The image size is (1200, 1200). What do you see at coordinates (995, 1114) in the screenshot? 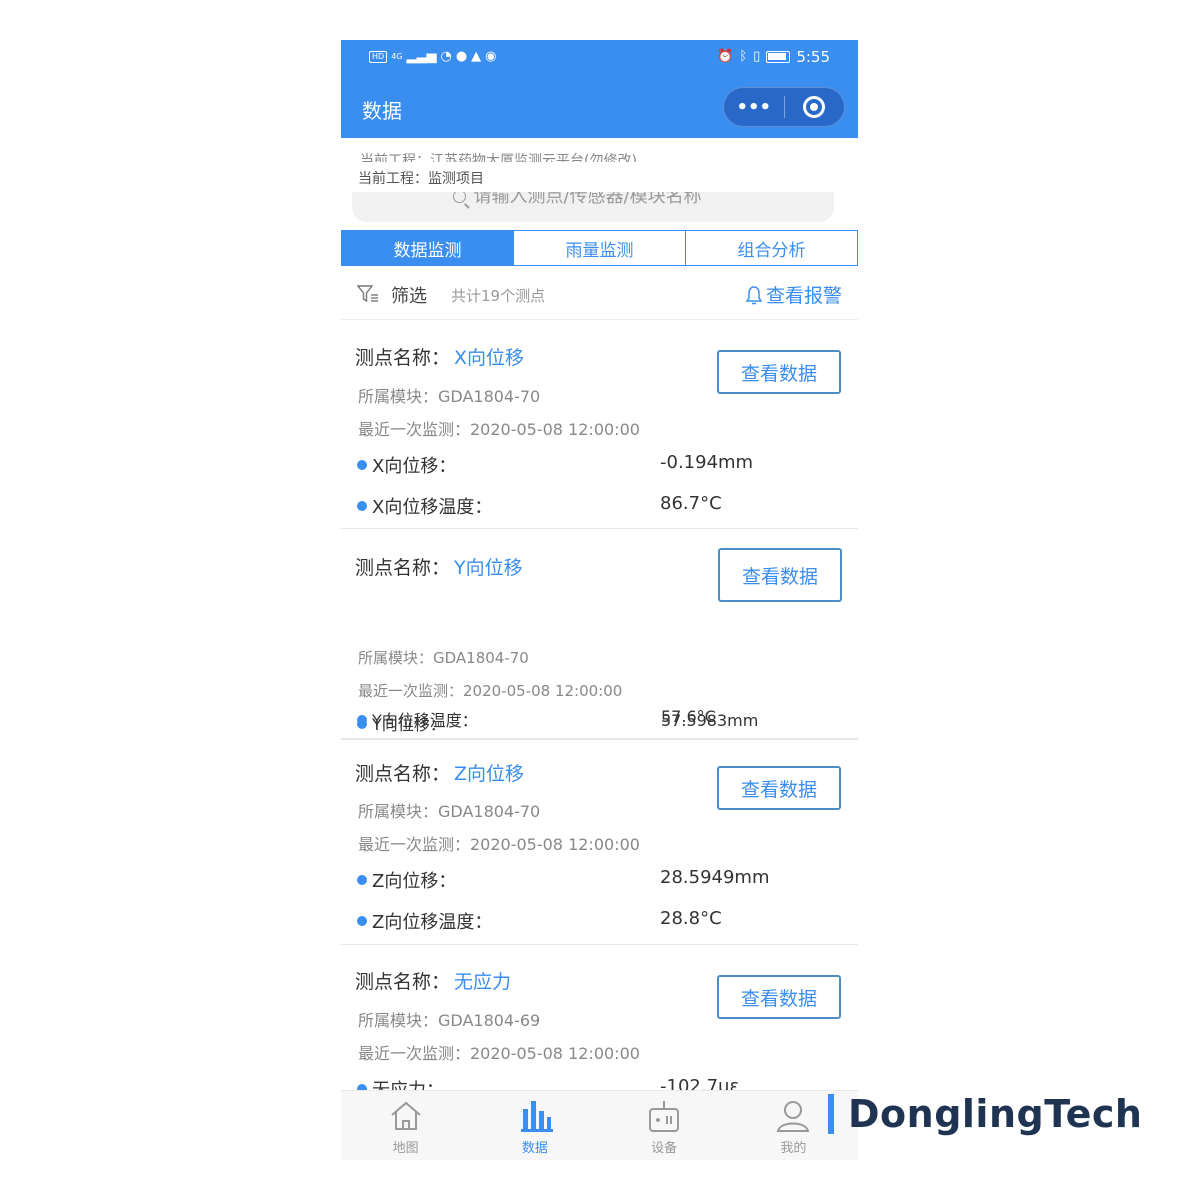
I see `watermark-text: DonglingTech` at bounding box center [995, 1114].